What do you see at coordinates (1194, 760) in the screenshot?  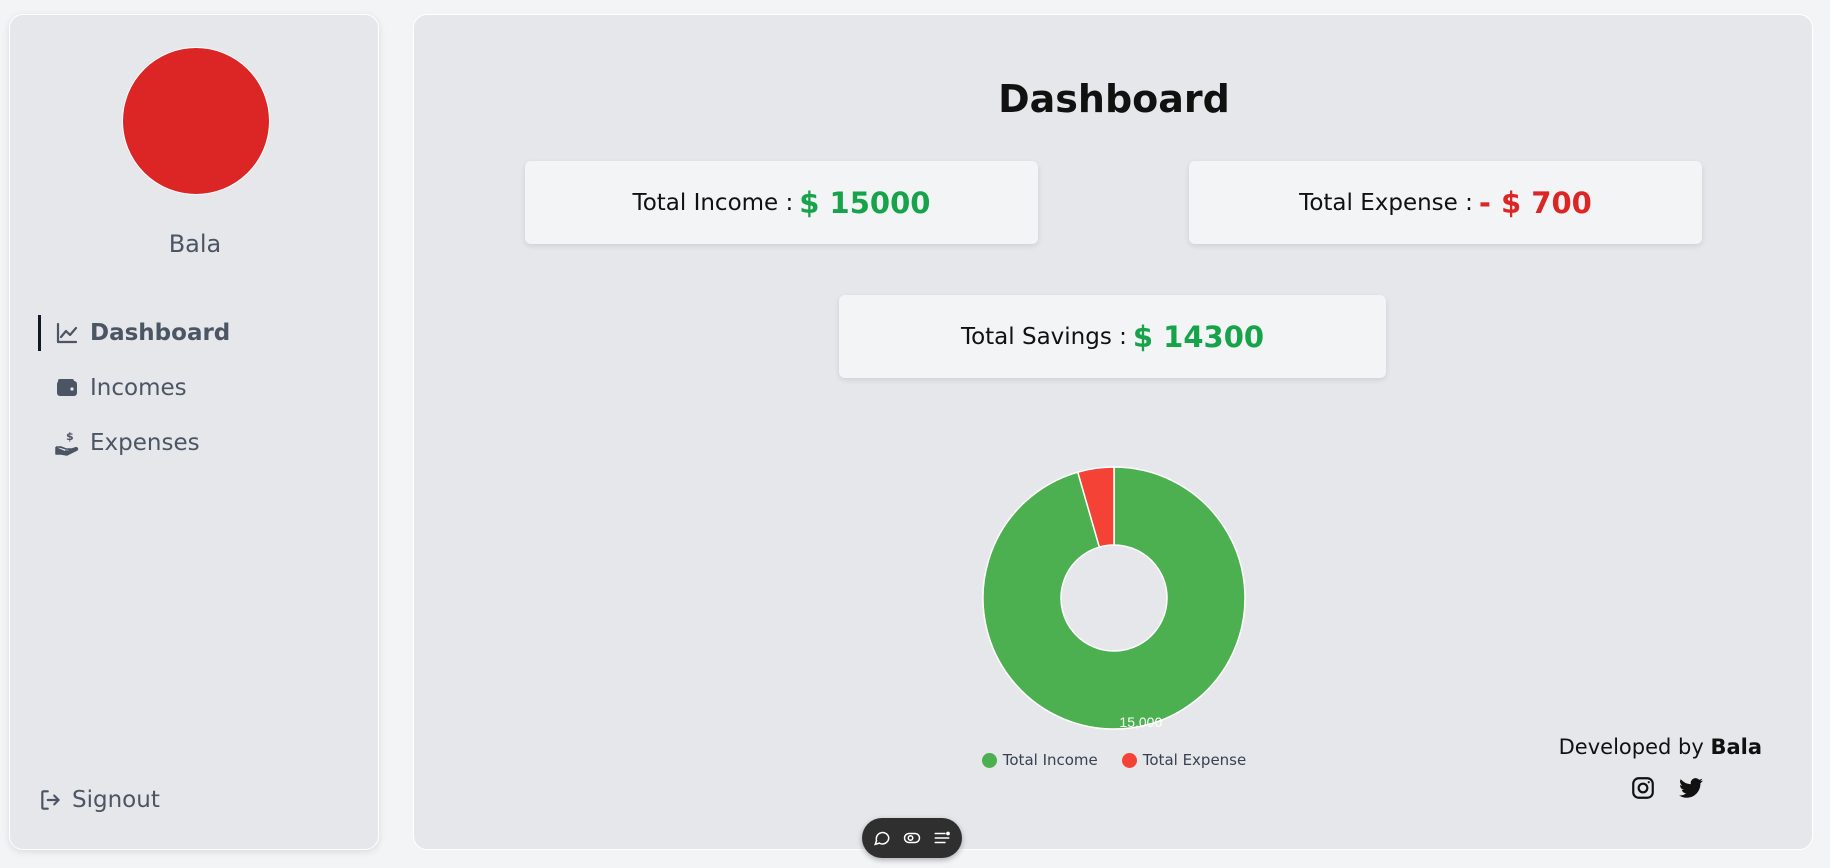 I see `legend-label: Total Expense` at bounding box center [1194, 760].